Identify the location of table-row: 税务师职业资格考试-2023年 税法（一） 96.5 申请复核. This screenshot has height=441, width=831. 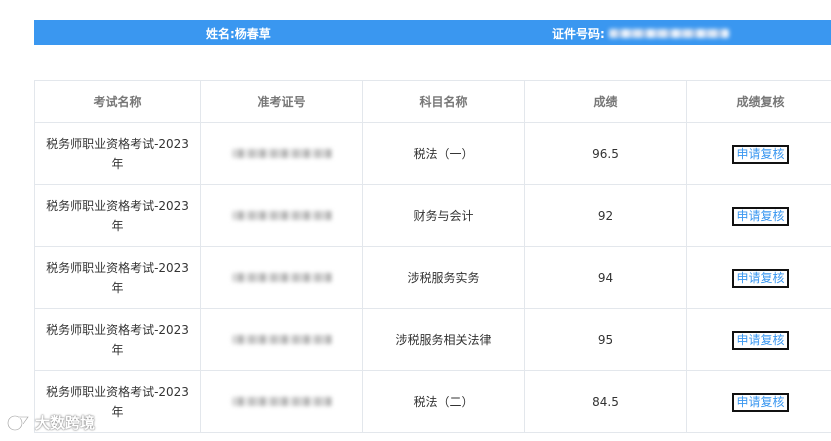
(432, 153).